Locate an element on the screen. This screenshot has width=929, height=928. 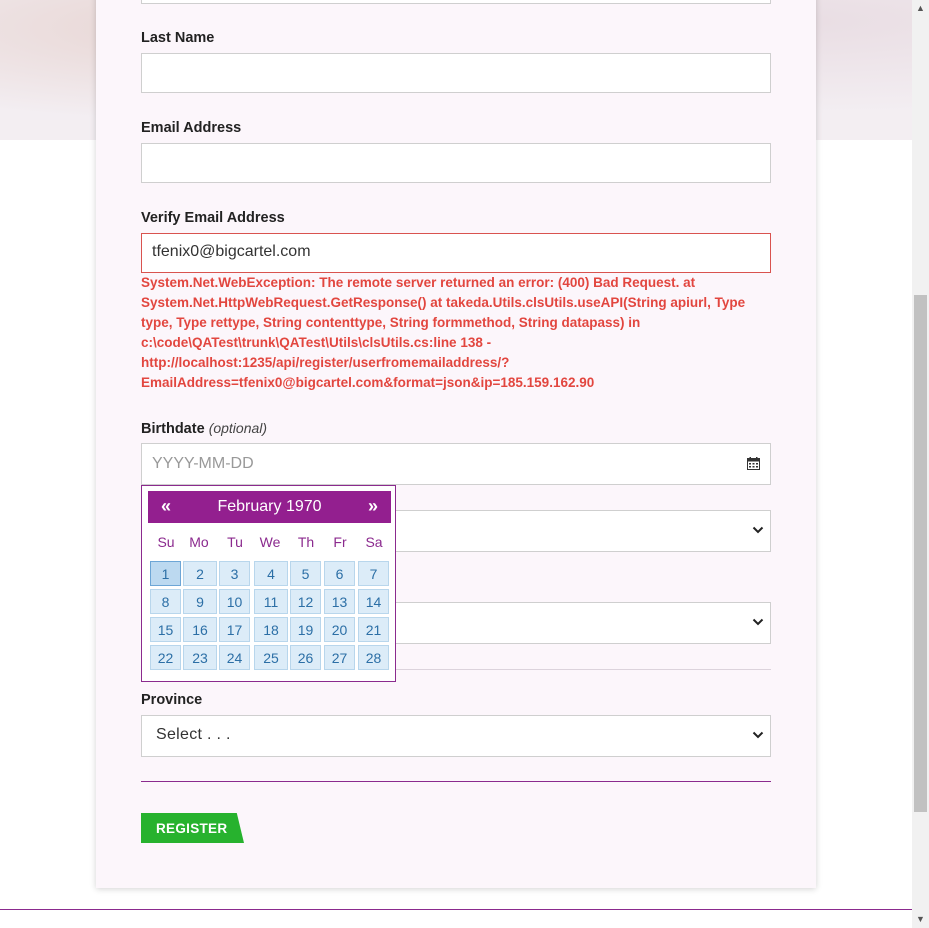
calendar-day: 12 is located at coordinates (305, 601).